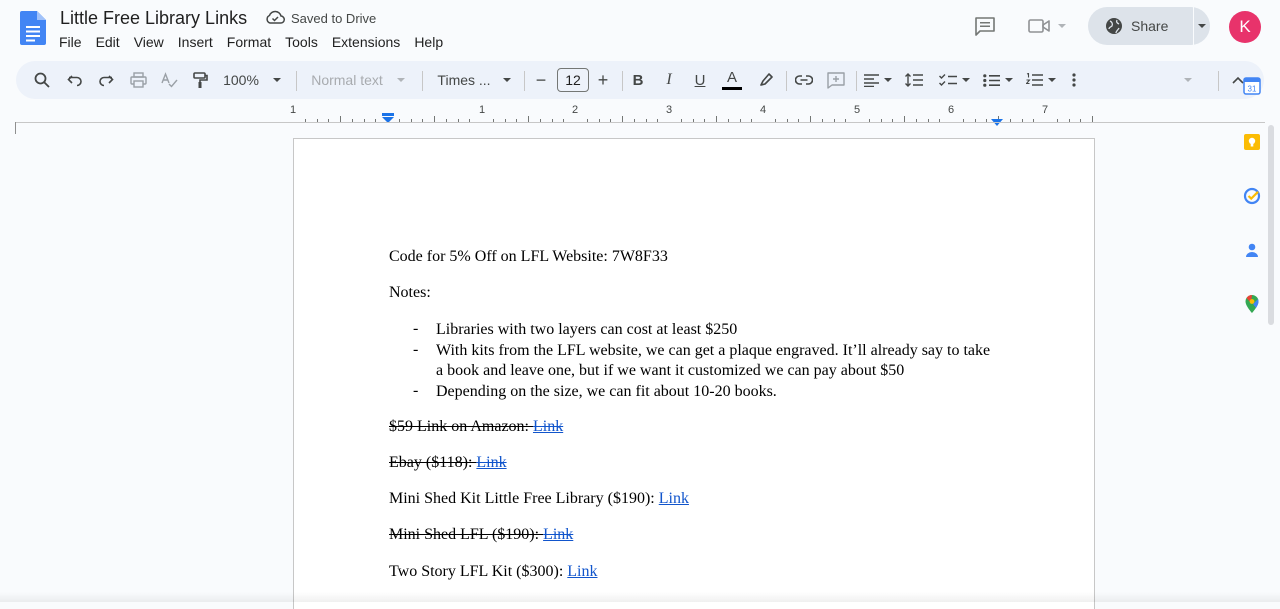  I want to click on share-label: Share, so click(1150, 26).